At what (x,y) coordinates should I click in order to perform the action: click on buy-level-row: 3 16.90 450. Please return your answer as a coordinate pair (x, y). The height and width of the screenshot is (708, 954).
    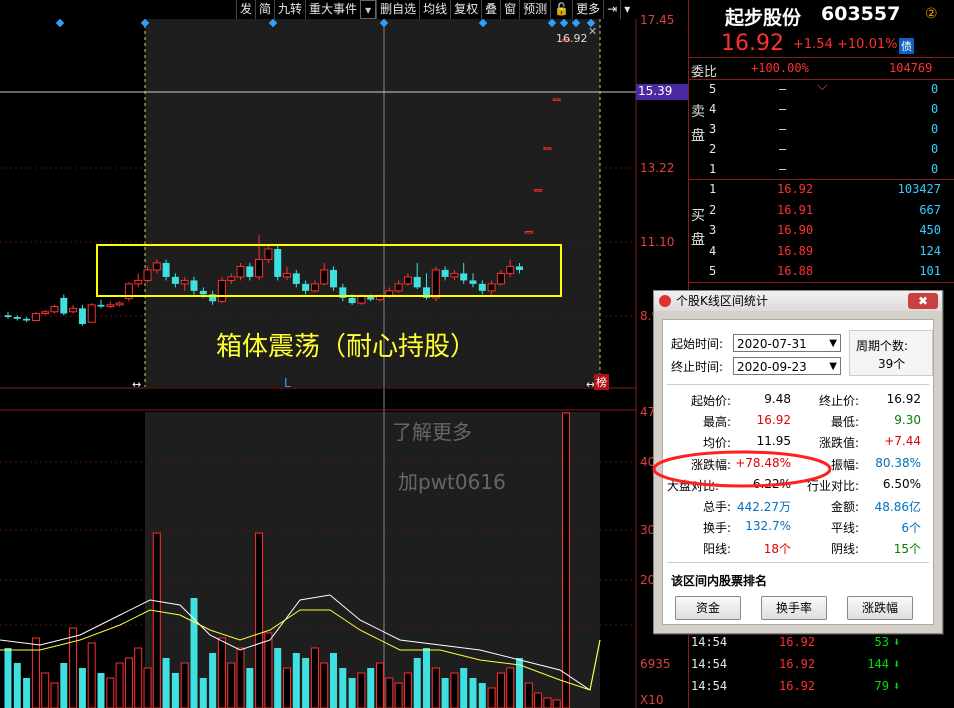
    Looking at the image, I should click on (821, 230).